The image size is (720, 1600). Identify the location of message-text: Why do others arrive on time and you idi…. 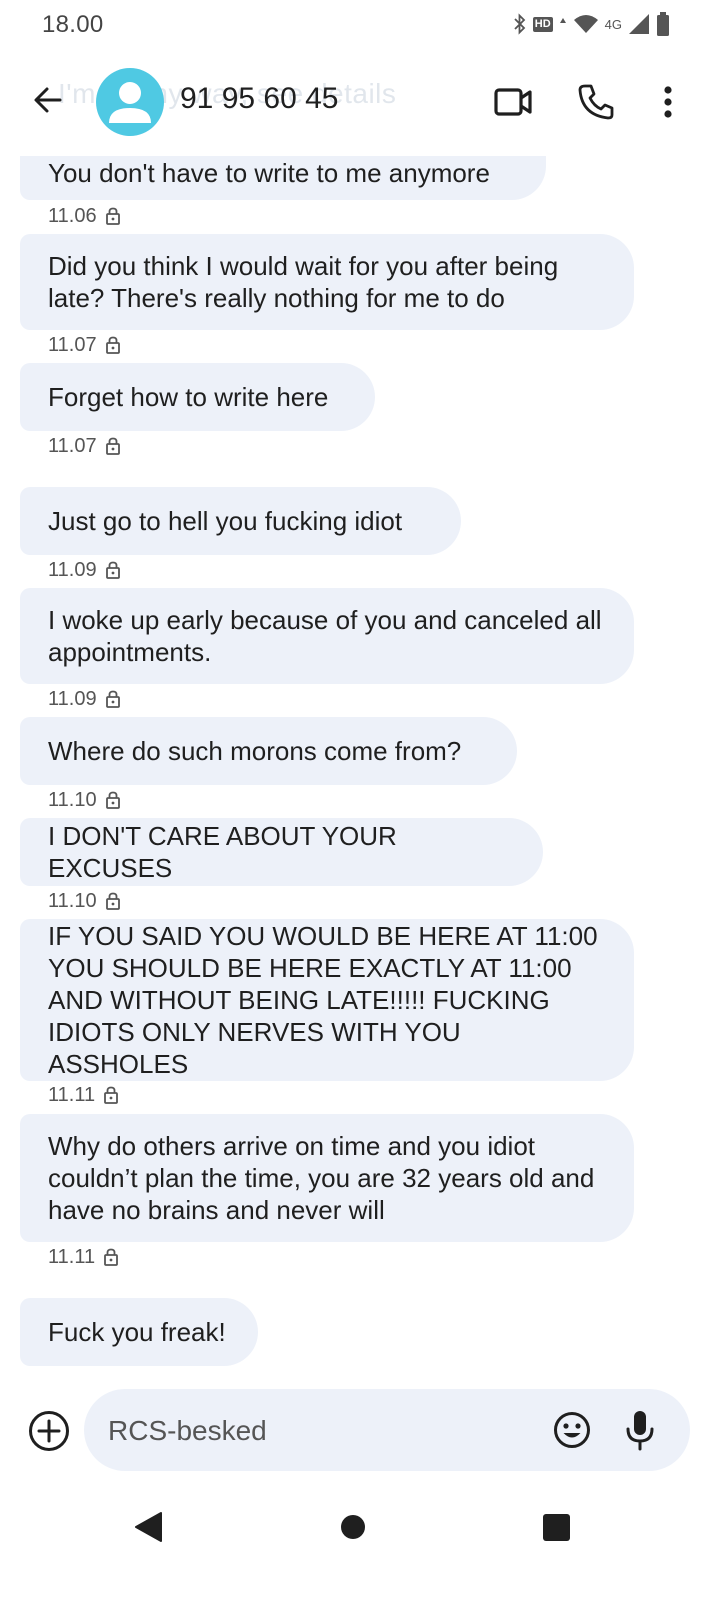
(321, 1178).